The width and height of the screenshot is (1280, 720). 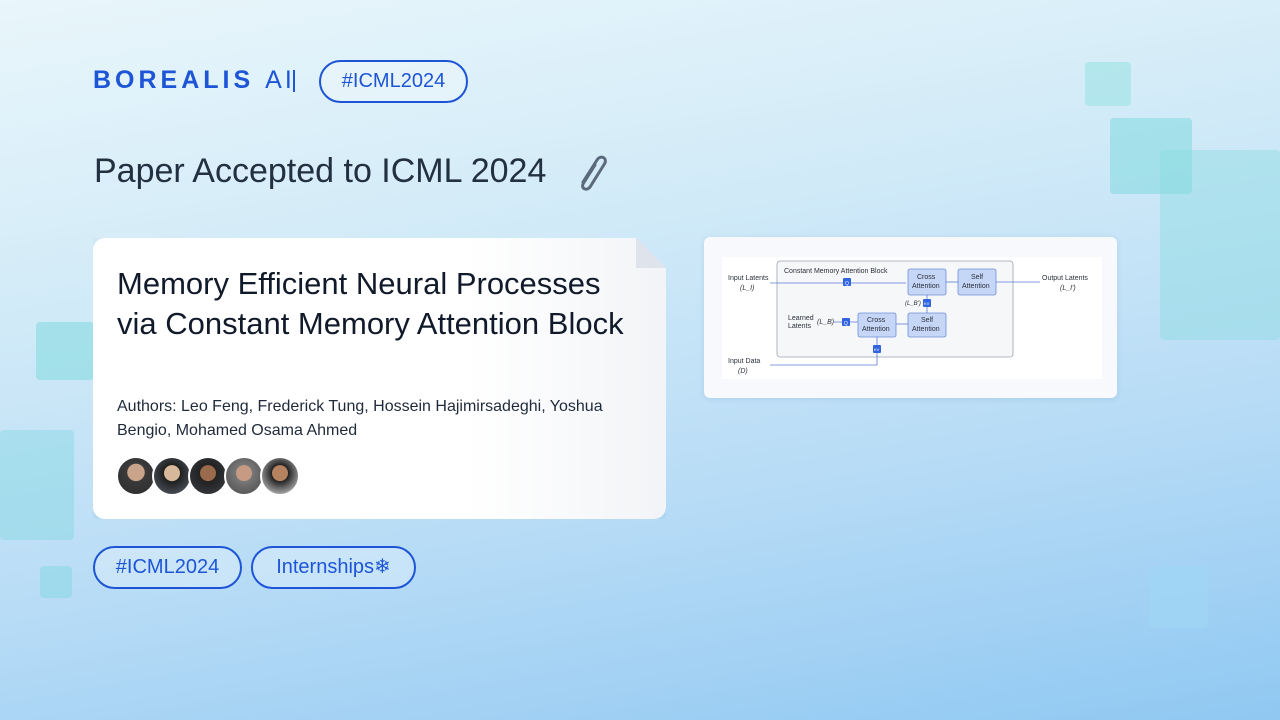 I want to click on brand-name: BOREALIS, so click(x=174, y=80).